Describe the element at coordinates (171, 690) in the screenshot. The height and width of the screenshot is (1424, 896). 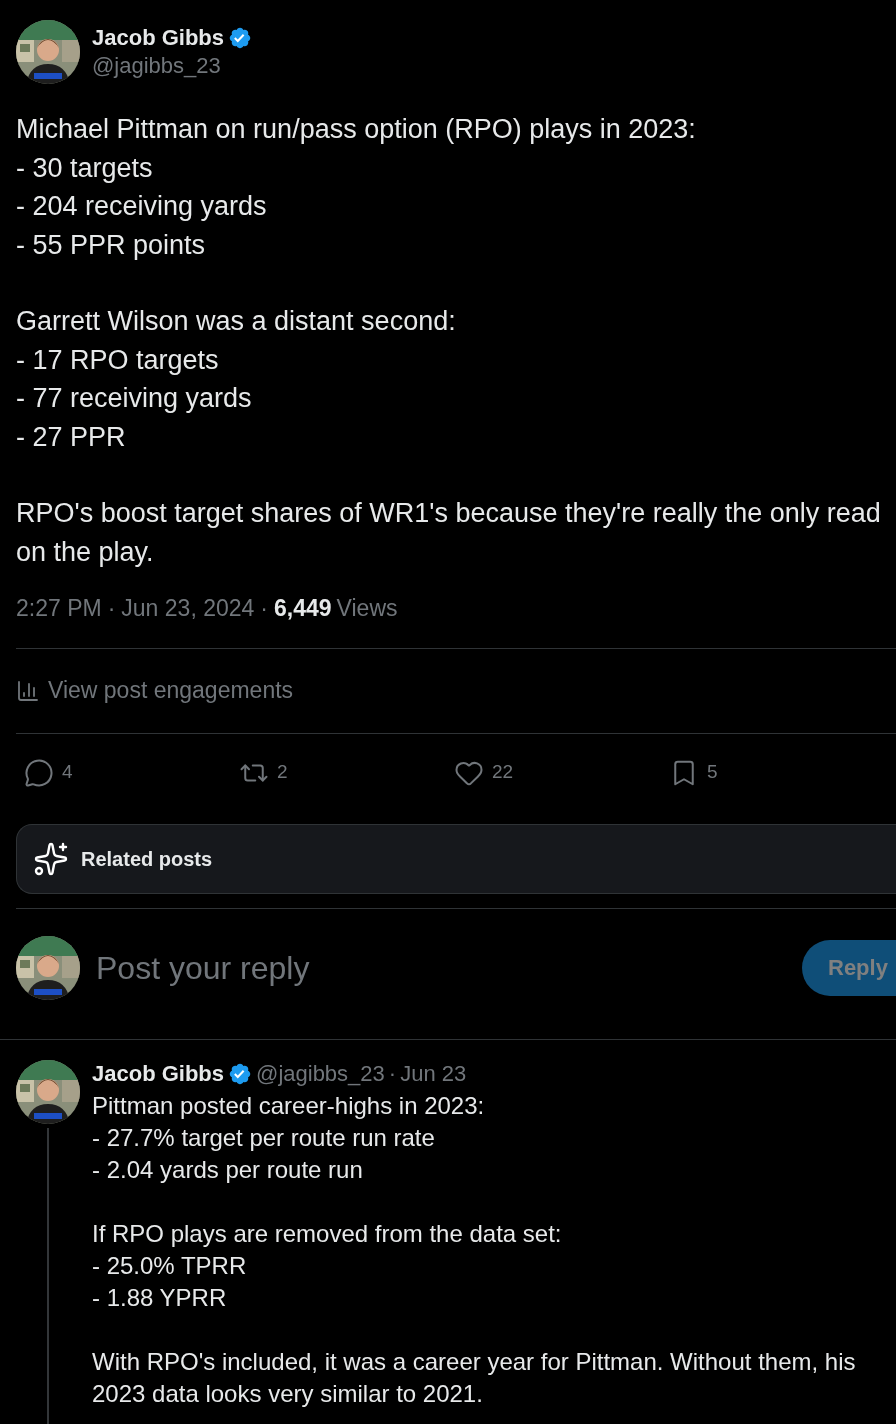
I see `view-engagements-link: View post engagements` at that location.